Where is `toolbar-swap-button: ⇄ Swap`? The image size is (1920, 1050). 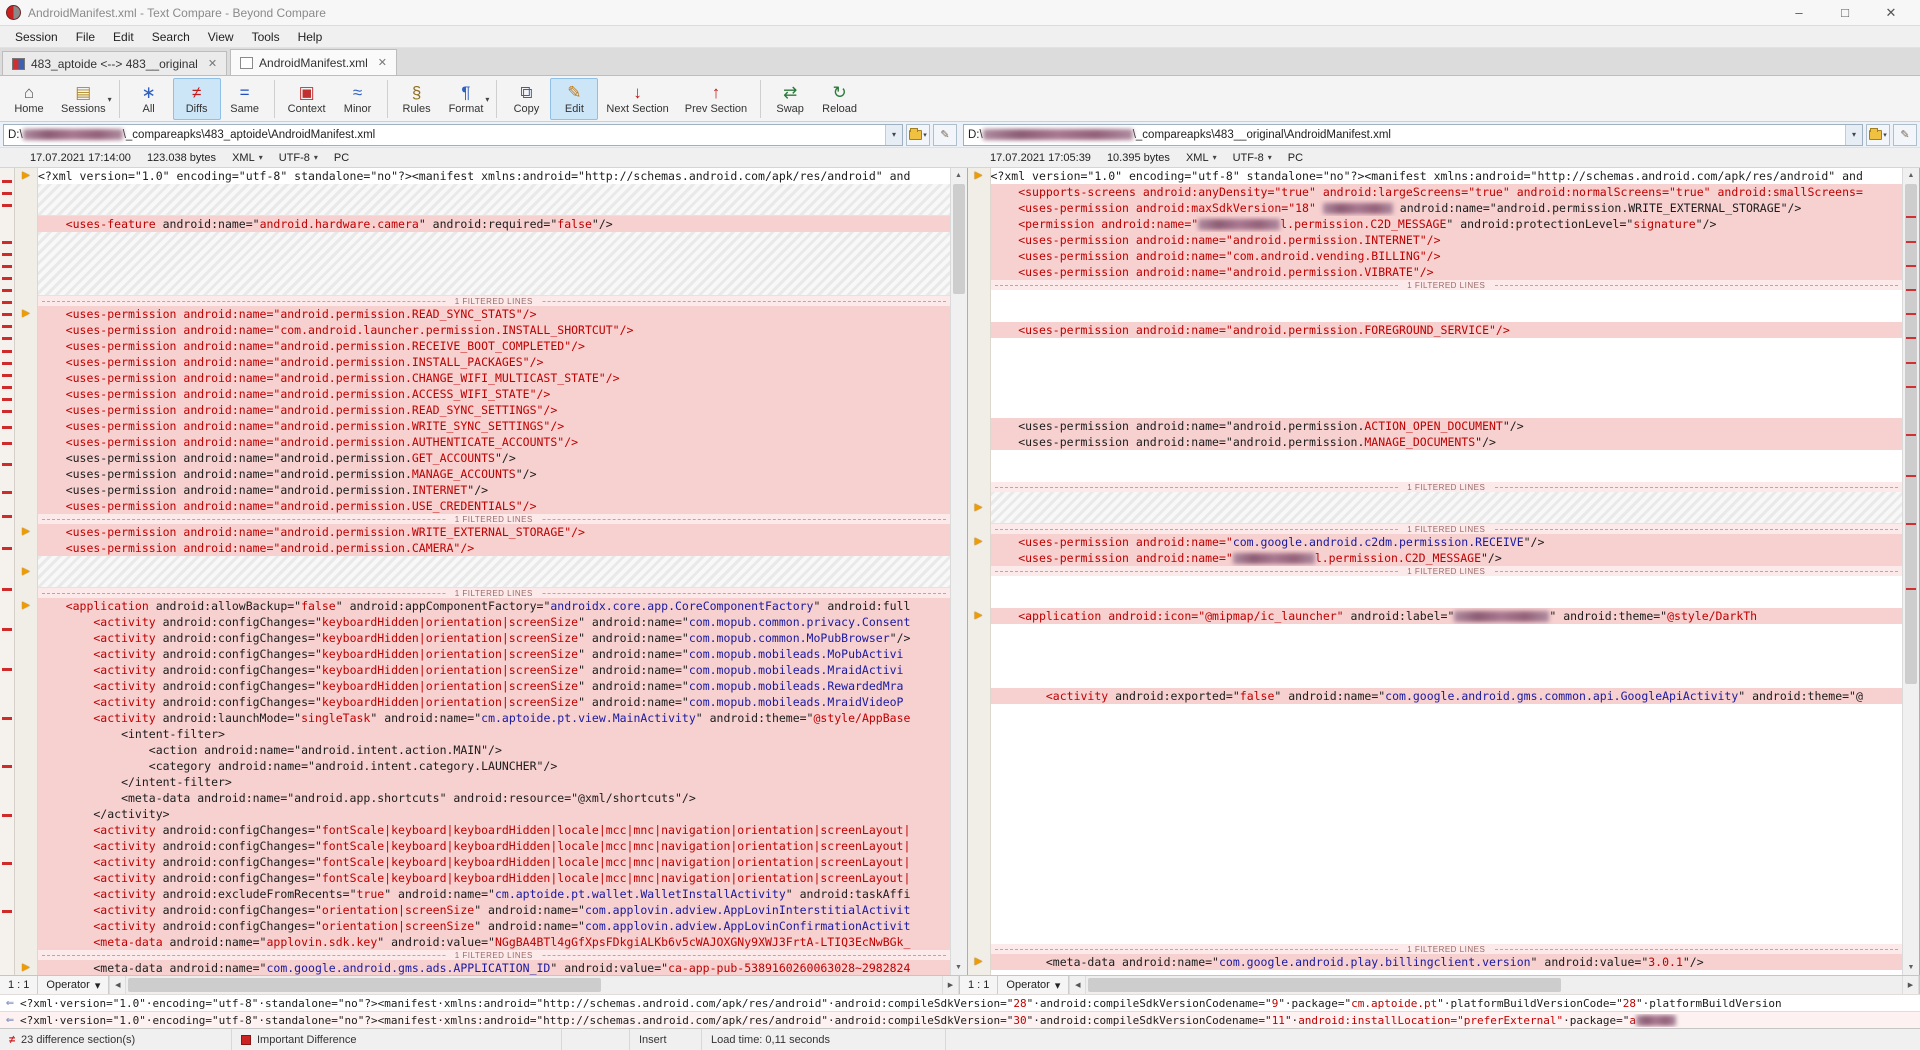
toolbar-swap-button: ⇄ Swap is located at coordinates (790, 99).